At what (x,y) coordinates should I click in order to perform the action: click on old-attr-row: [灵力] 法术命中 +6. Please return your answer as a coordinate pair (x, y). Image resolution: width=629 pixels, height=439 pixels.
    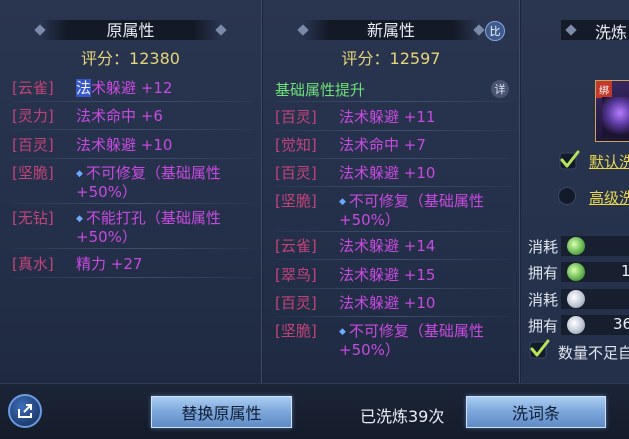
    Looking at the image, I should click on (132, 116).